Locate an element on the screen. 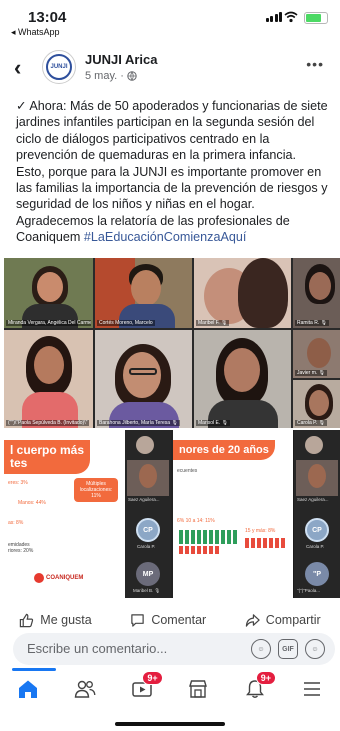 The image size is (340, 731). participant-tile: Miranda Vergara, Angélica Del Carmen is located at coordinates (48, 293).